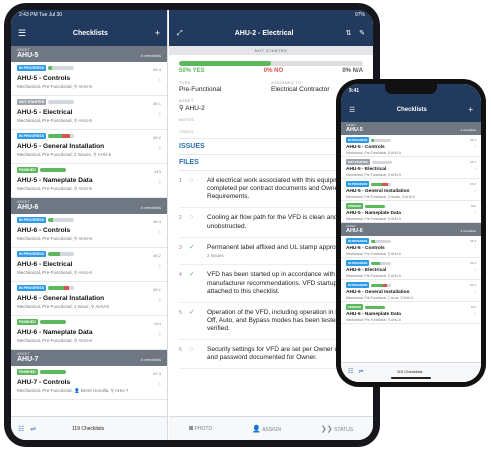  Describe the element at coordinates (349, 33) in the screenshot. I see `share-icon: ⇅` at that location.